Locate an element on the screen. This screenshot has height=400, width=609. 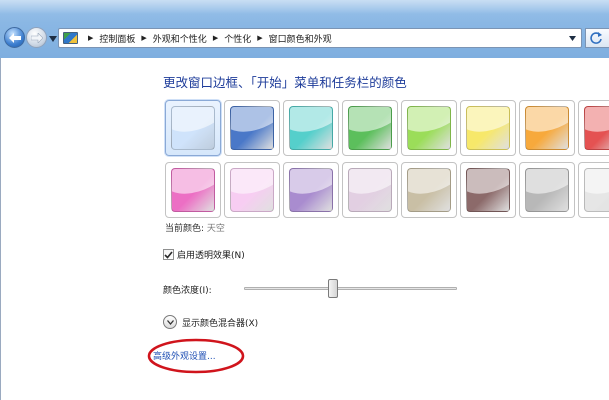
current-color-label: 当前颜色: is located at coordinates (185, 229).